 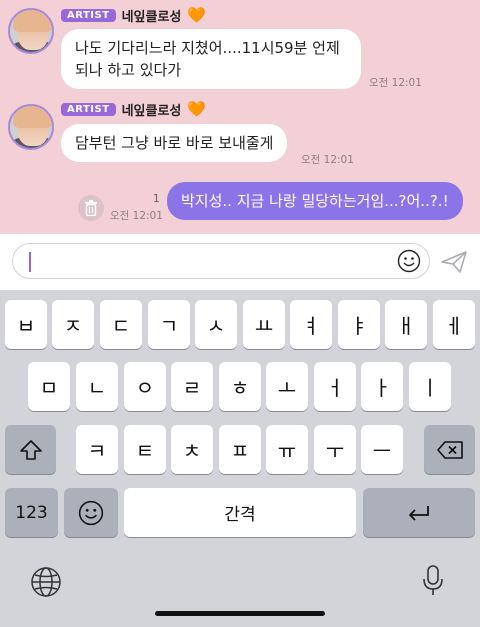 I want to click on key: ㅎ, so click(x=240, y=386).